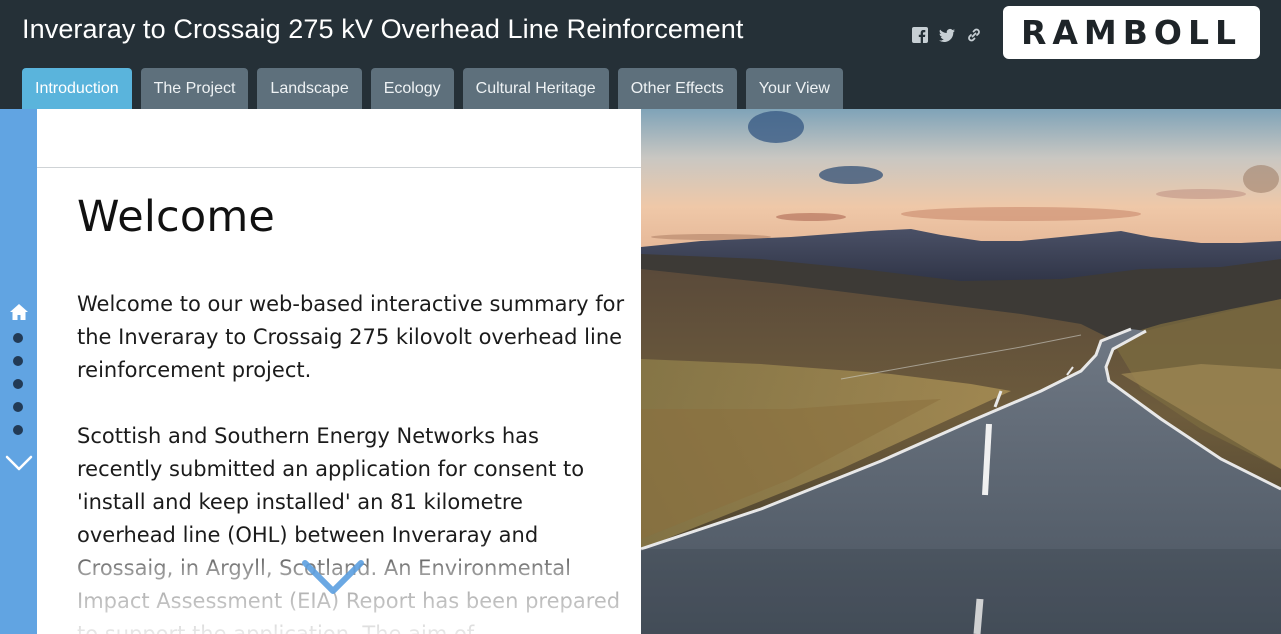  Describe the element at coordinates (339, 167) in the screenshot. I see `divider` at that location.